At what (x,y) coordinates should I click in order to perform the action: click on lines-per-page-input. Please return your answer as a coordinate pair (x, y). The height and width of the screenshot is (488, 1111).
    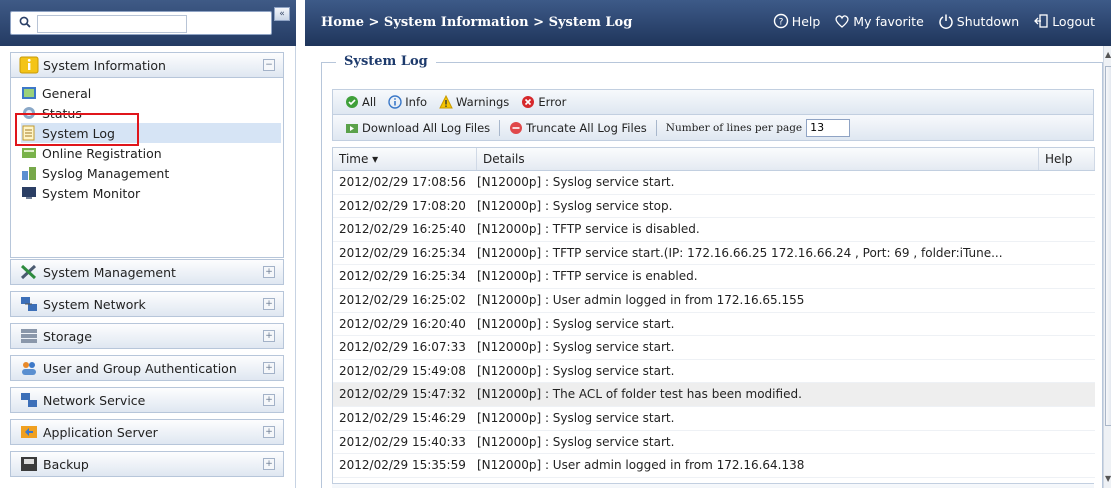
    Looking at the image, I should click on (828, 127).